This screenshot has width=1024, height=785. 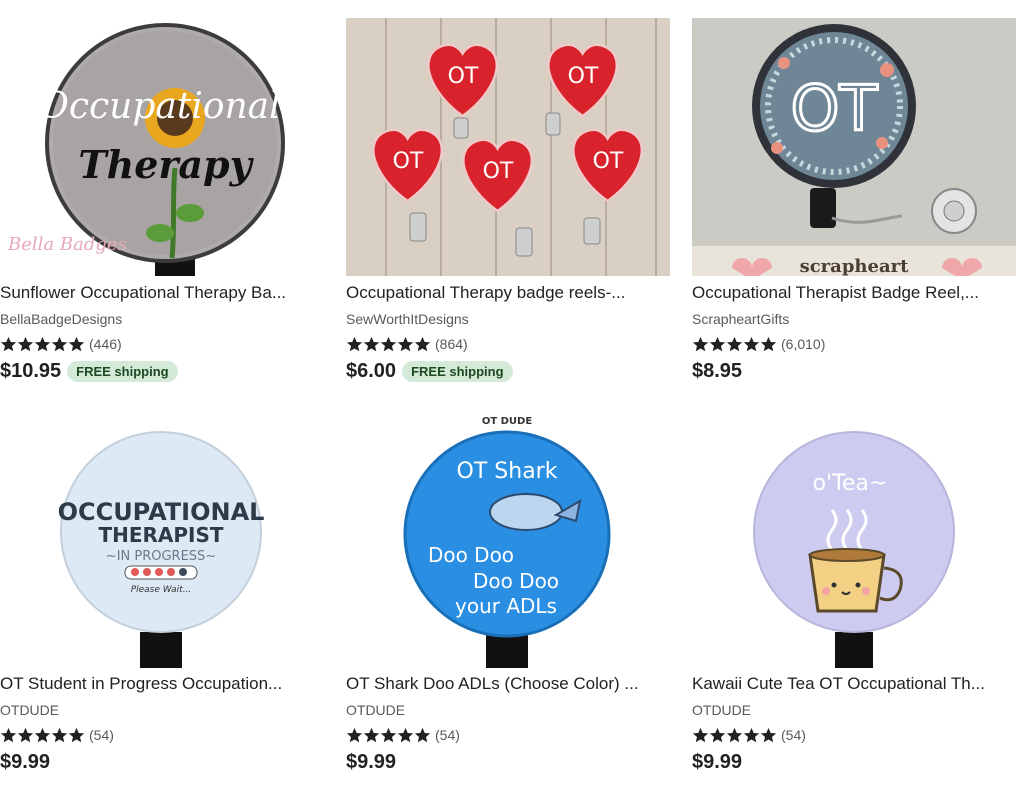 What do you see at coordinates (159, 106) in the screenshot?
I see `image-text: Occupational` at bounding box center [159, 106].